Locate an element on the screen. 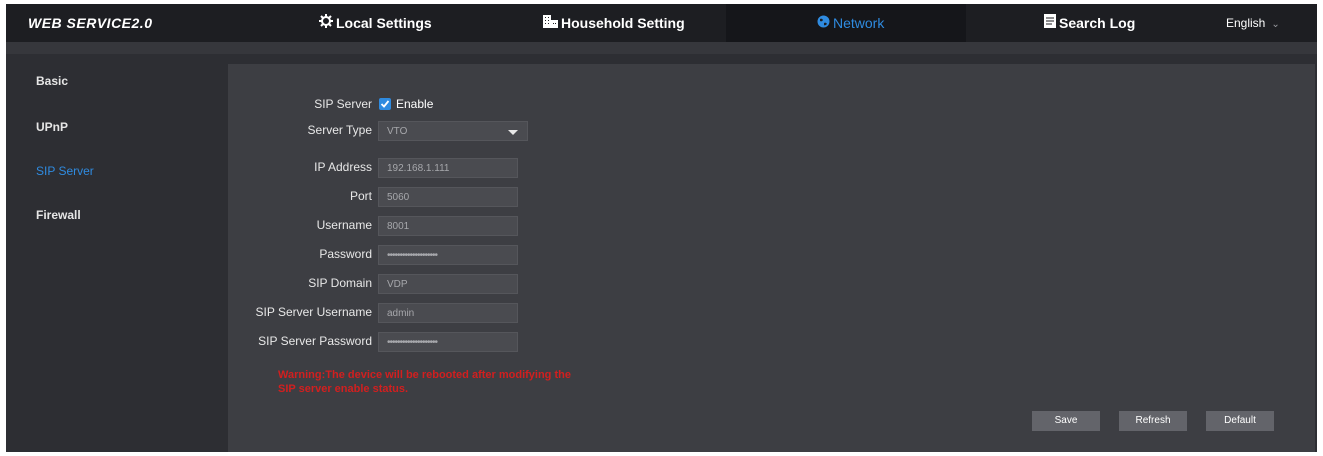  port-label: Port is located at coordinates (360, 196).